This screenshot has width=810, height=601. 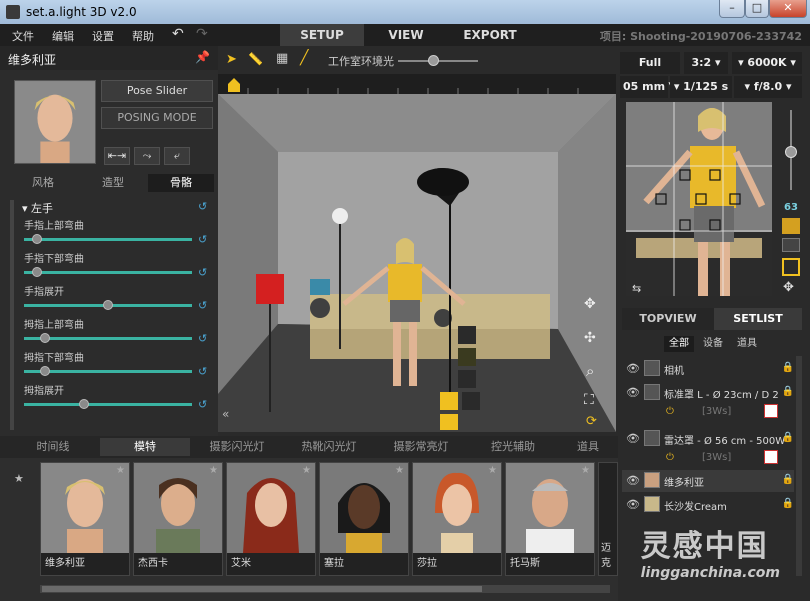 I want to click on tab-props: 道具, so click(x=588, y=447).